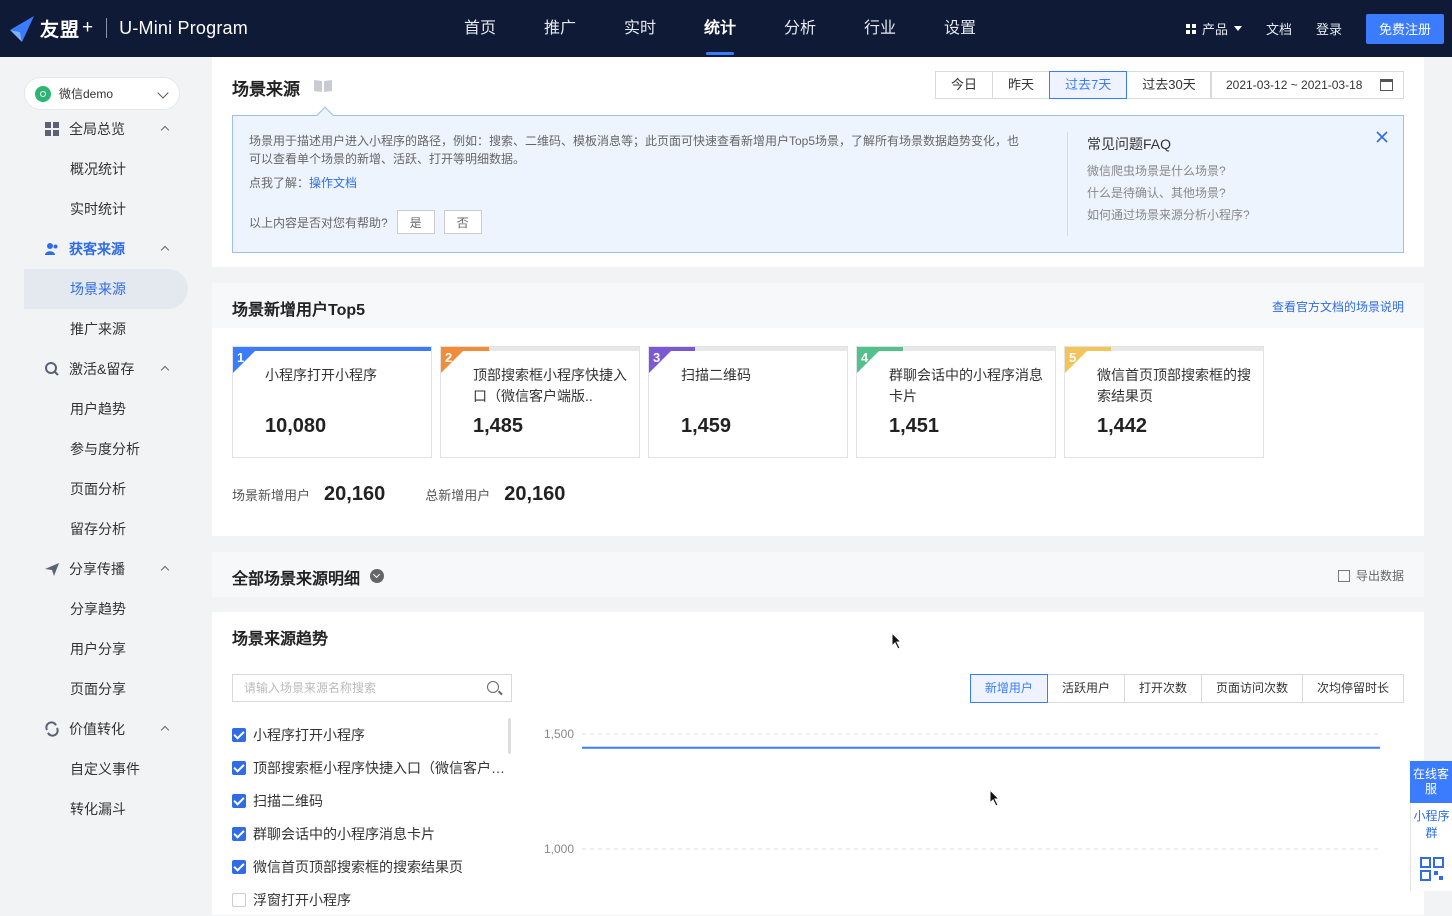 This screenshot has height=916, width=1452. What do you see at coordinates (1382, 137) in the screenshot?
I see `close-icon` at bounding box center [1382, 137].